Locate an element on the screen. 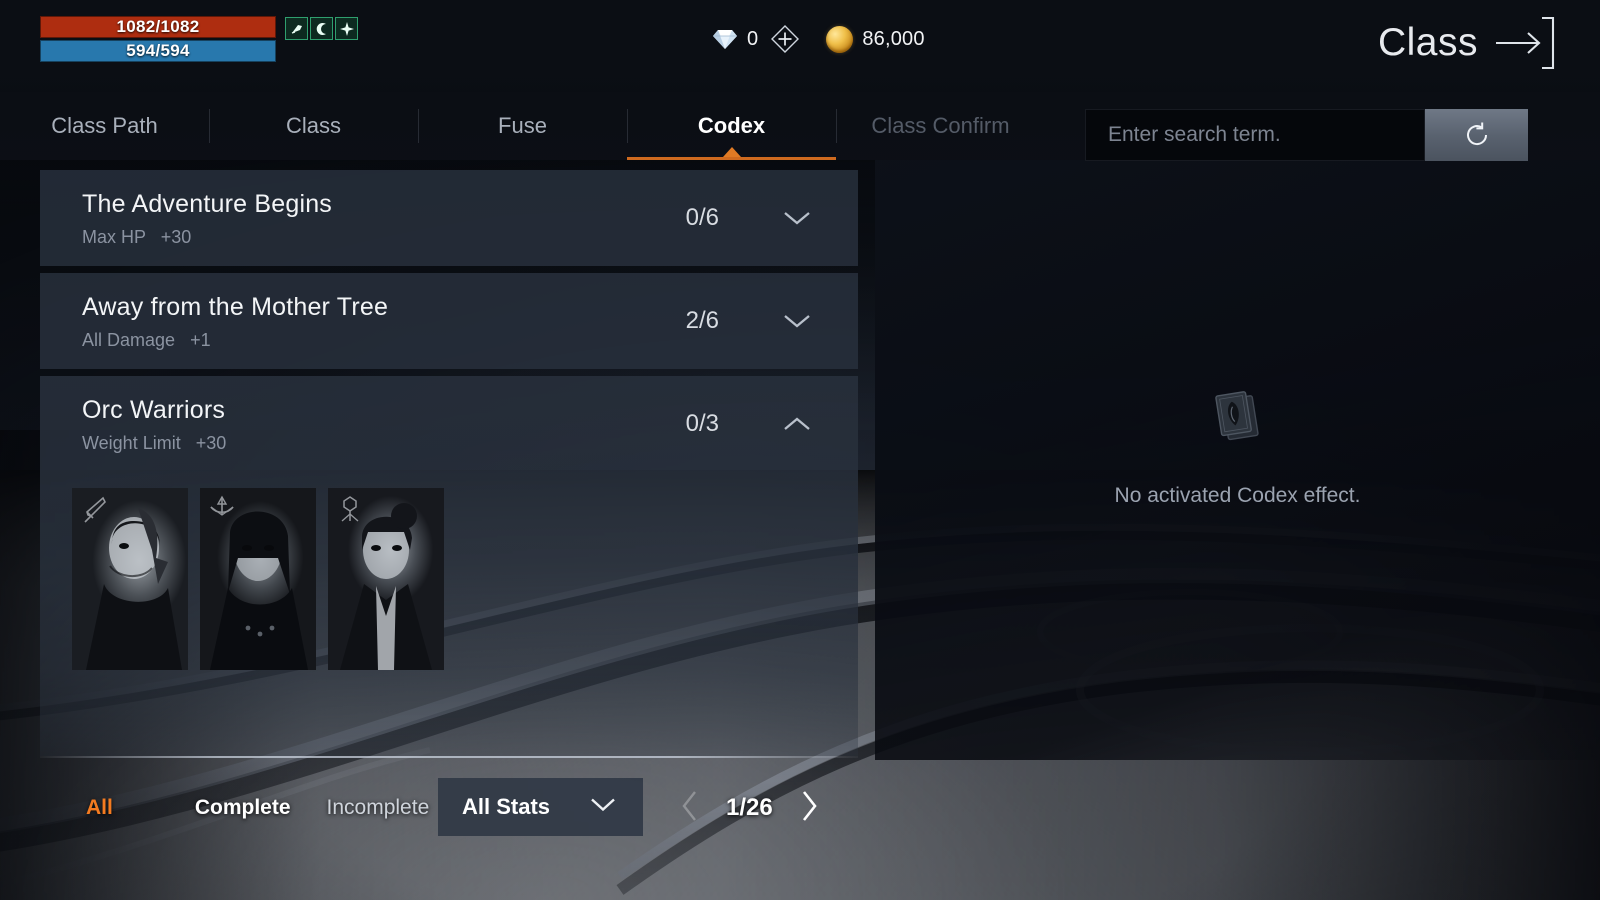 This screenshot has width=1600, height=900. codex-row-progress: 0/6 is located at coordinates (702, 217).